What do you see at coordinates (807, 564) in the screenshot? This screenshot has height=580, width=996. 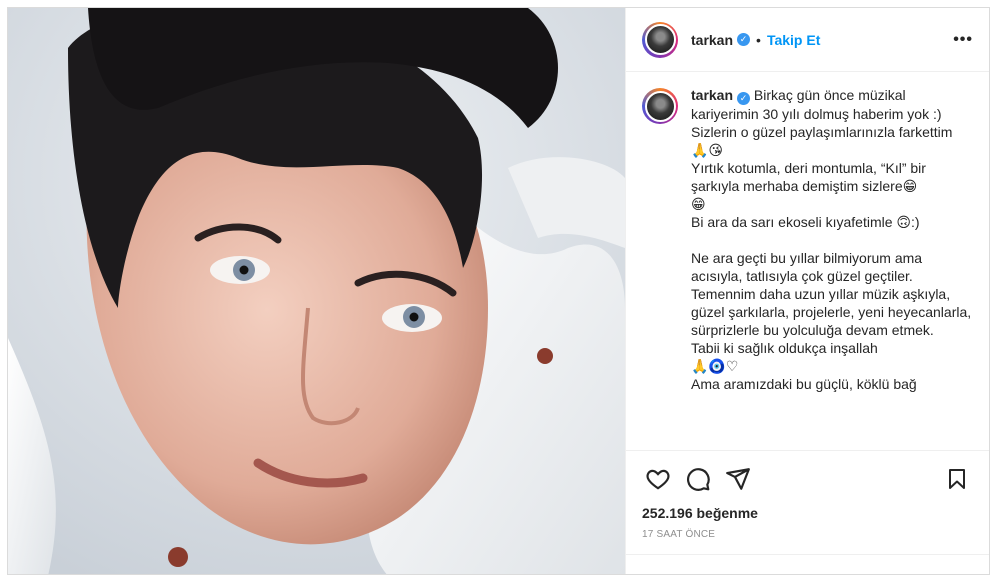 I see `comment-bar` at bounding box center [807, 564].